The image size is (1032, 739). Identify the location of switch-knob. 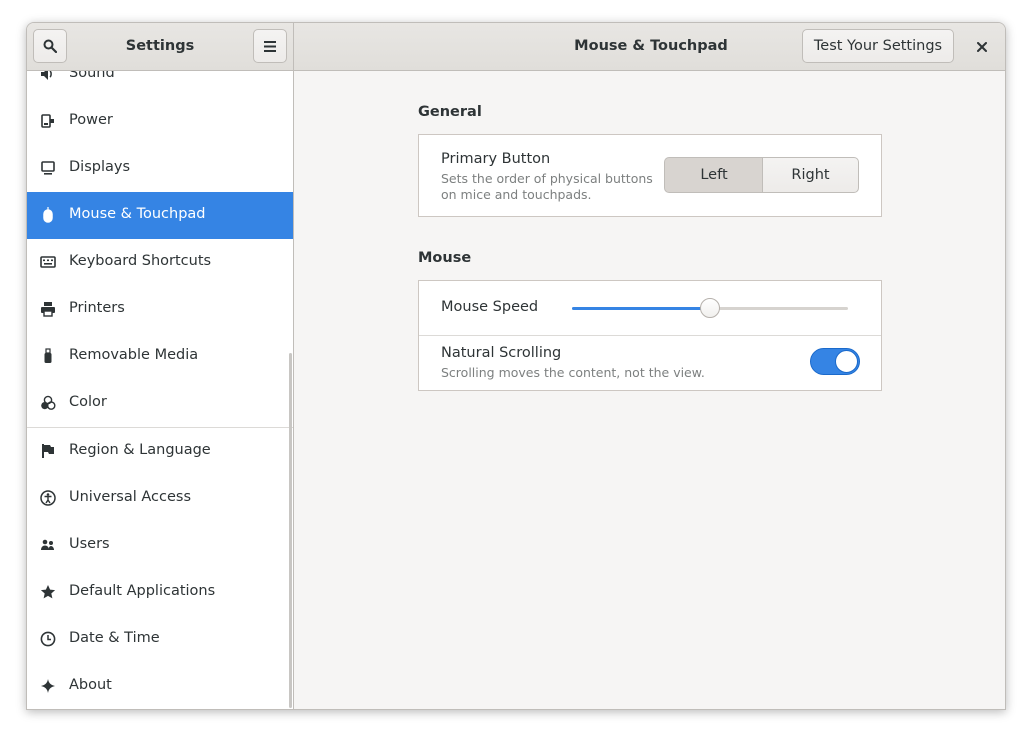
(846, 361).